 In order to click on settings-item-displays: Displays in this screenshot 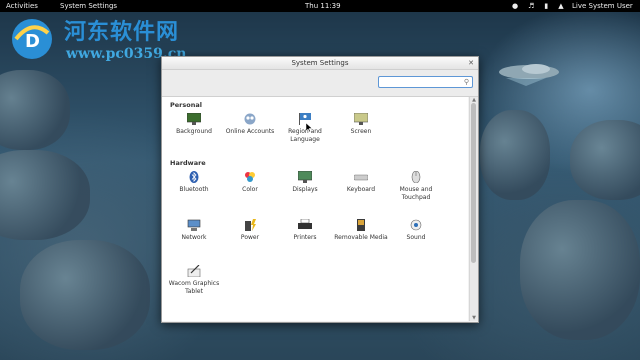, I will do `click(305, 182)`.